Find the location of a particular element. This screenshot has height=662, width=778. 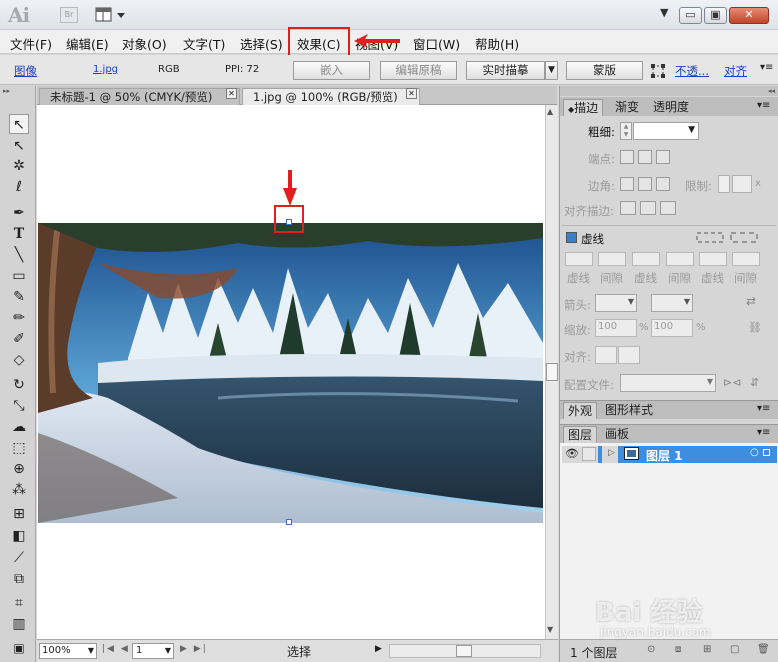

tab-graphic-styles: 图形样式 is located at coordinates (629, 410).